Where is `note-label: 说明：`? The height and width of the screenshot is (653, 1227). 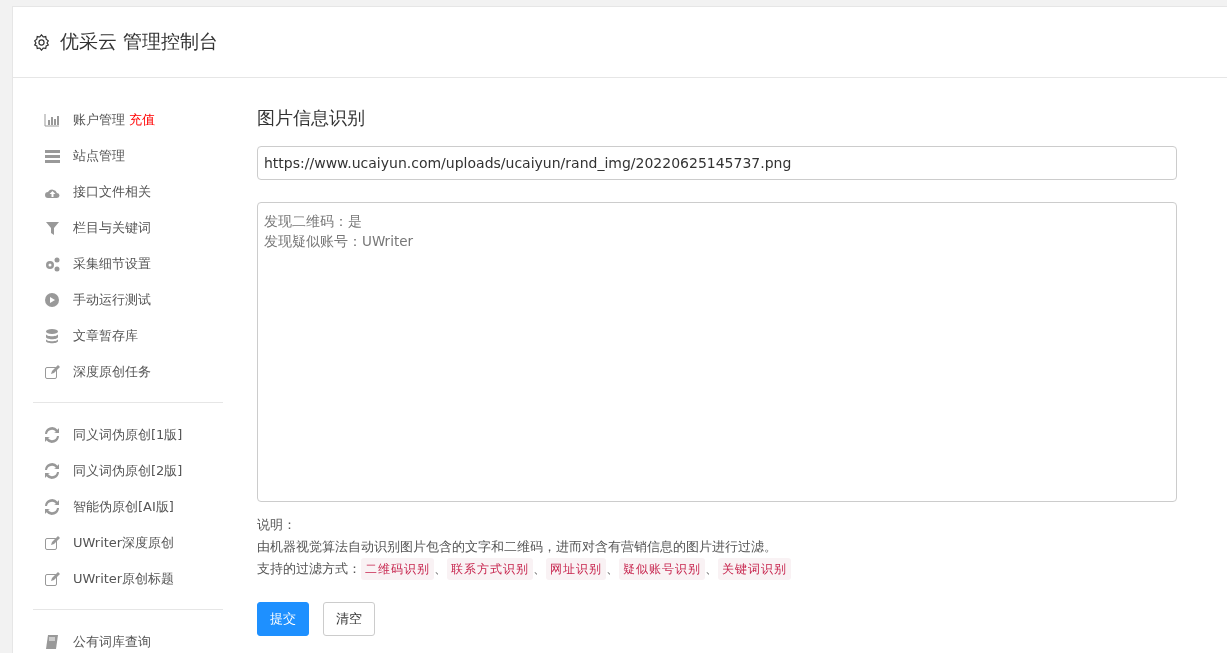 note-label: 说明： is located at coordinates (277, 525).